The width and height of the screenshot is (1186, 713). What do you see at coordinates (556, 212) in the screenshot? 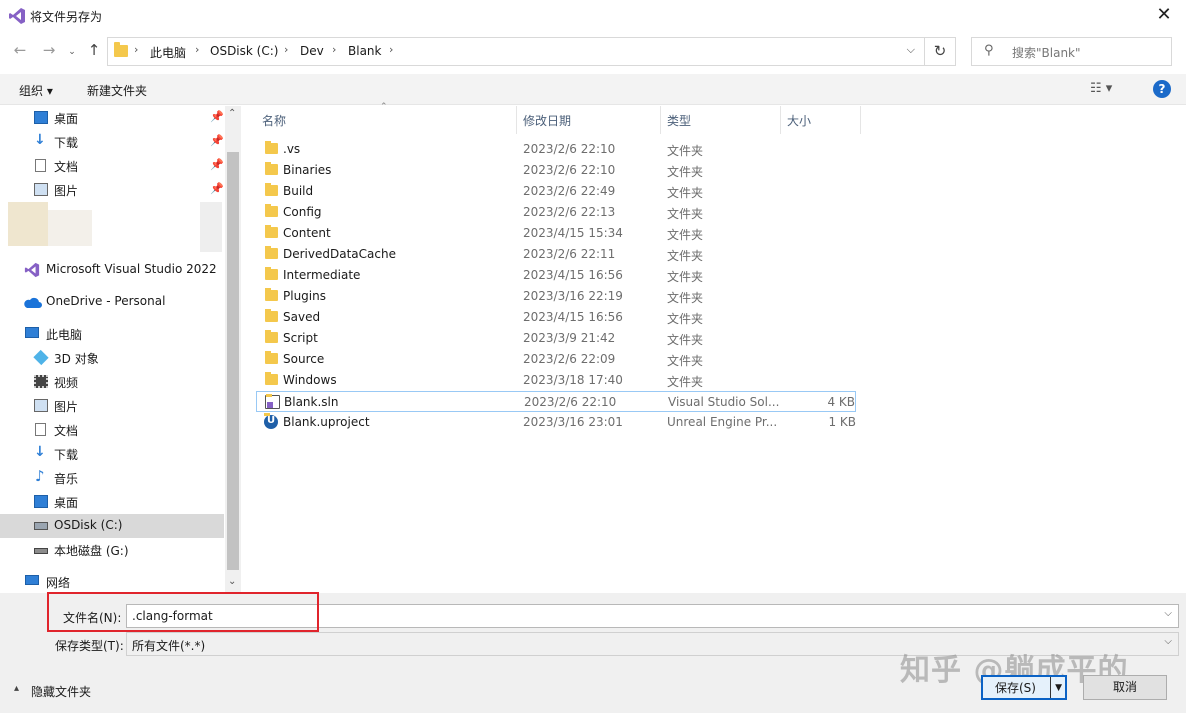
I see `file-row: Config 2023/2/6 22:13 文件夹` at bounding box center [556, 212].